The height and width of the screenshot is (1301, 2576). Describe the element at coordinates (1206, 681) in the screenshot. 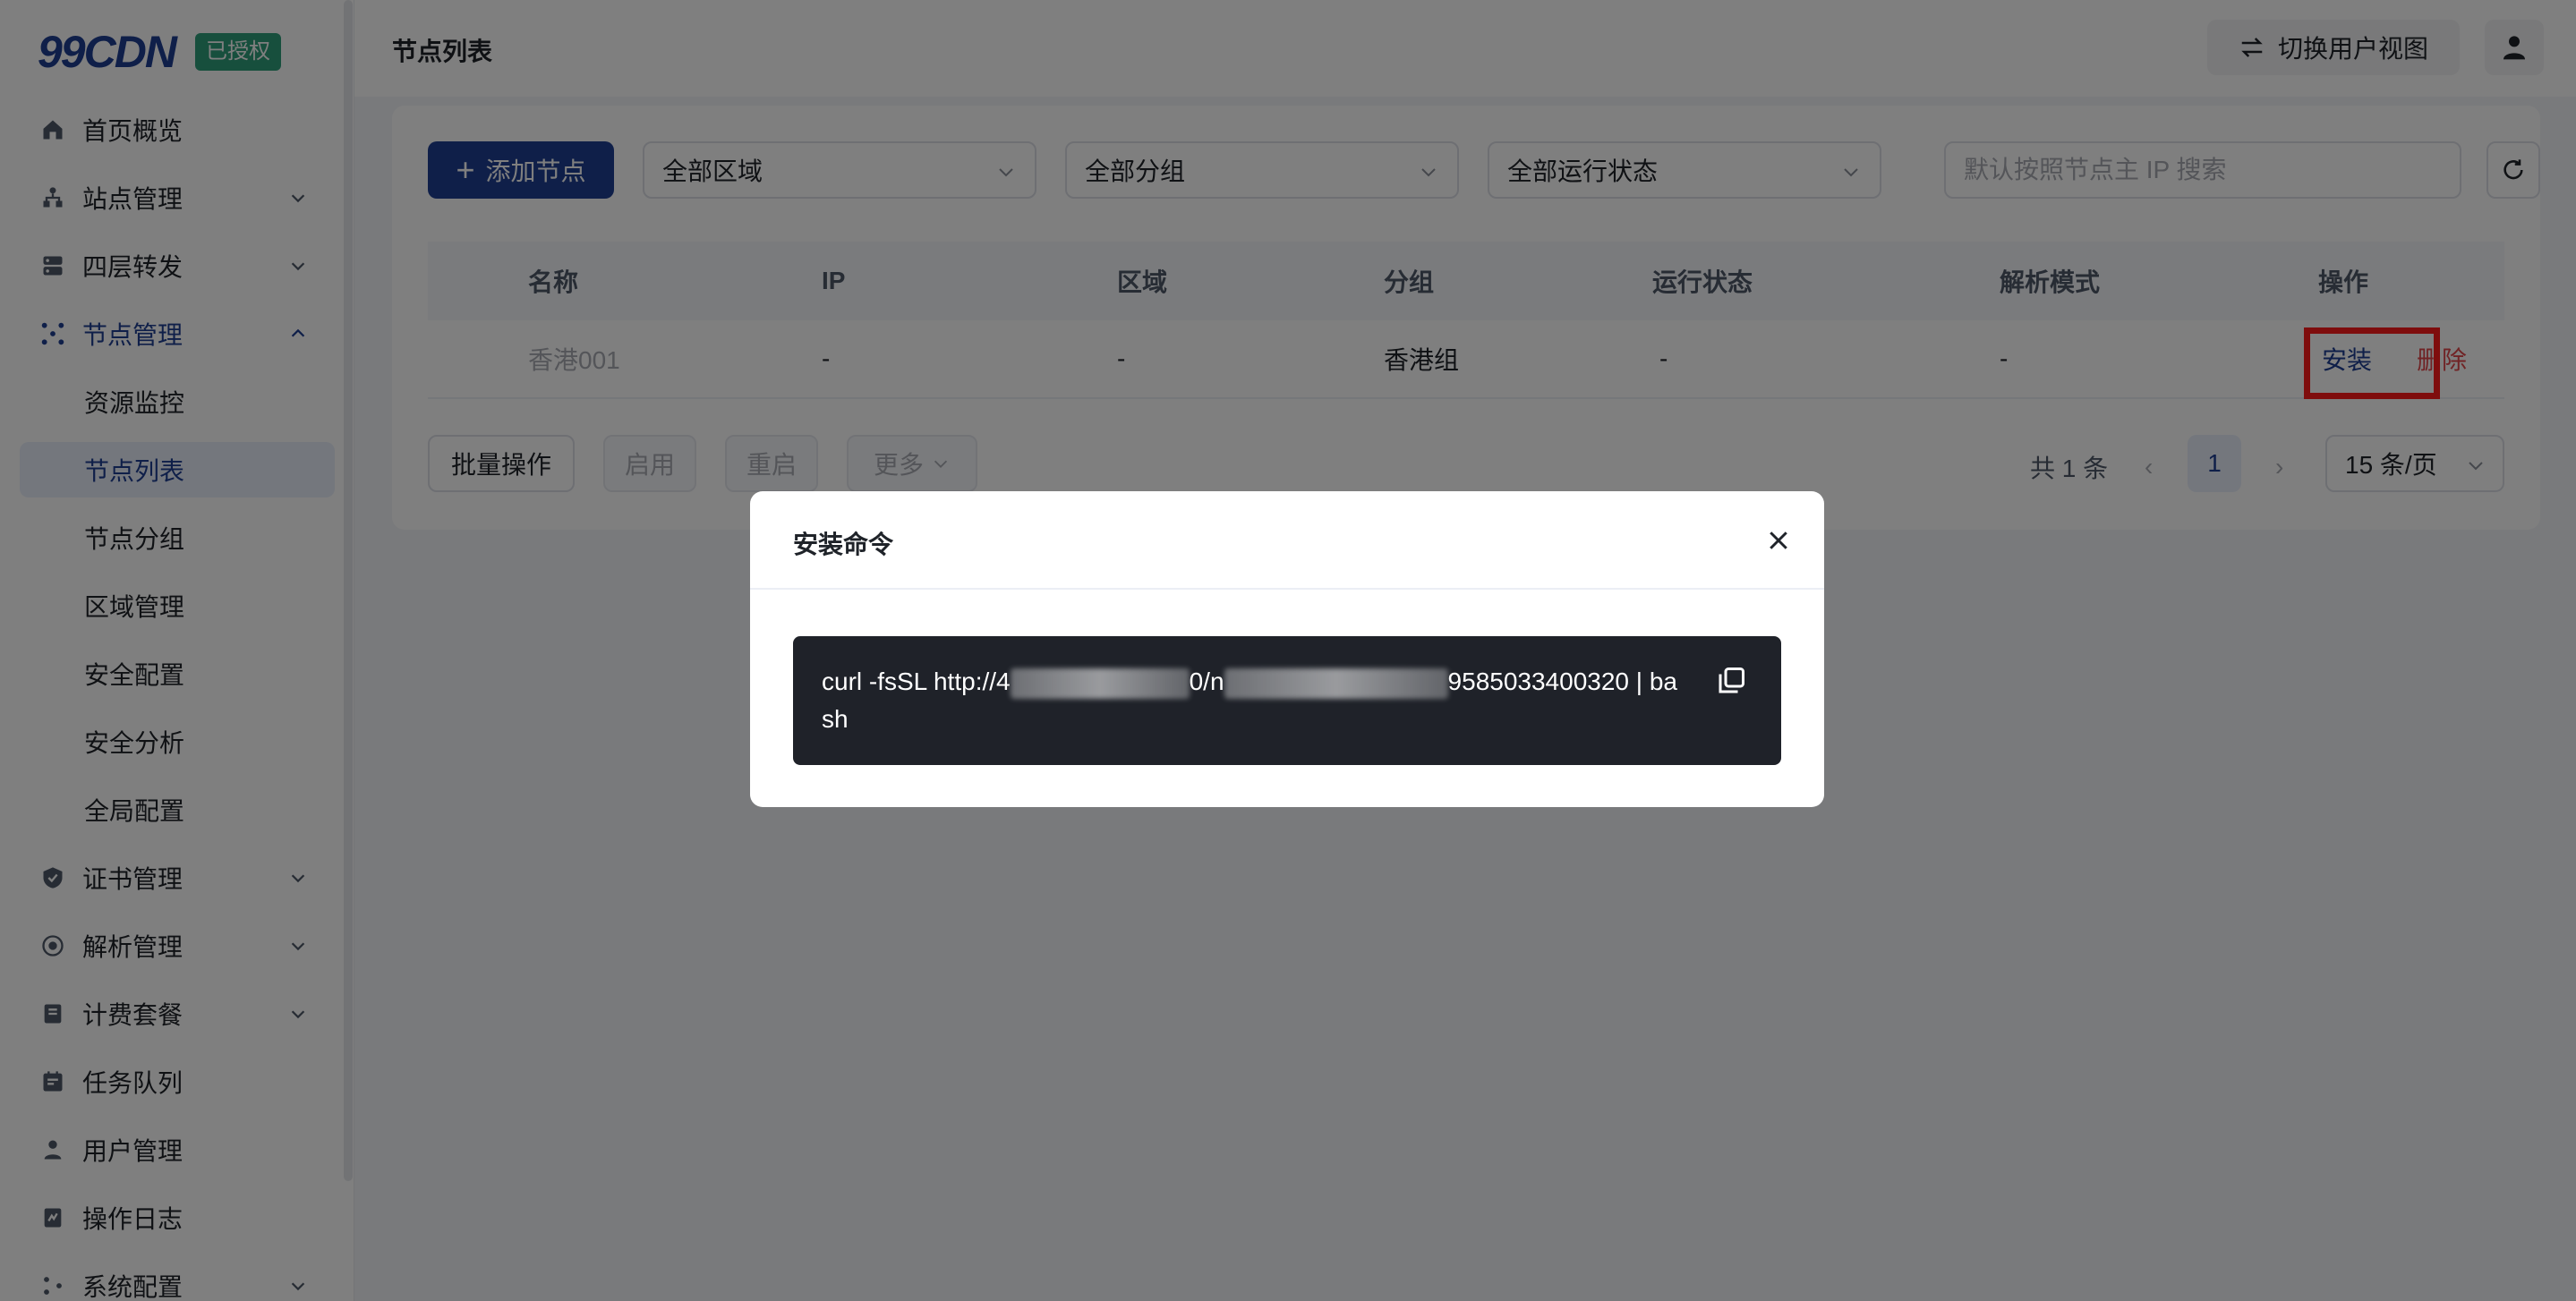

I see `command-mid: 0/n` at that location.